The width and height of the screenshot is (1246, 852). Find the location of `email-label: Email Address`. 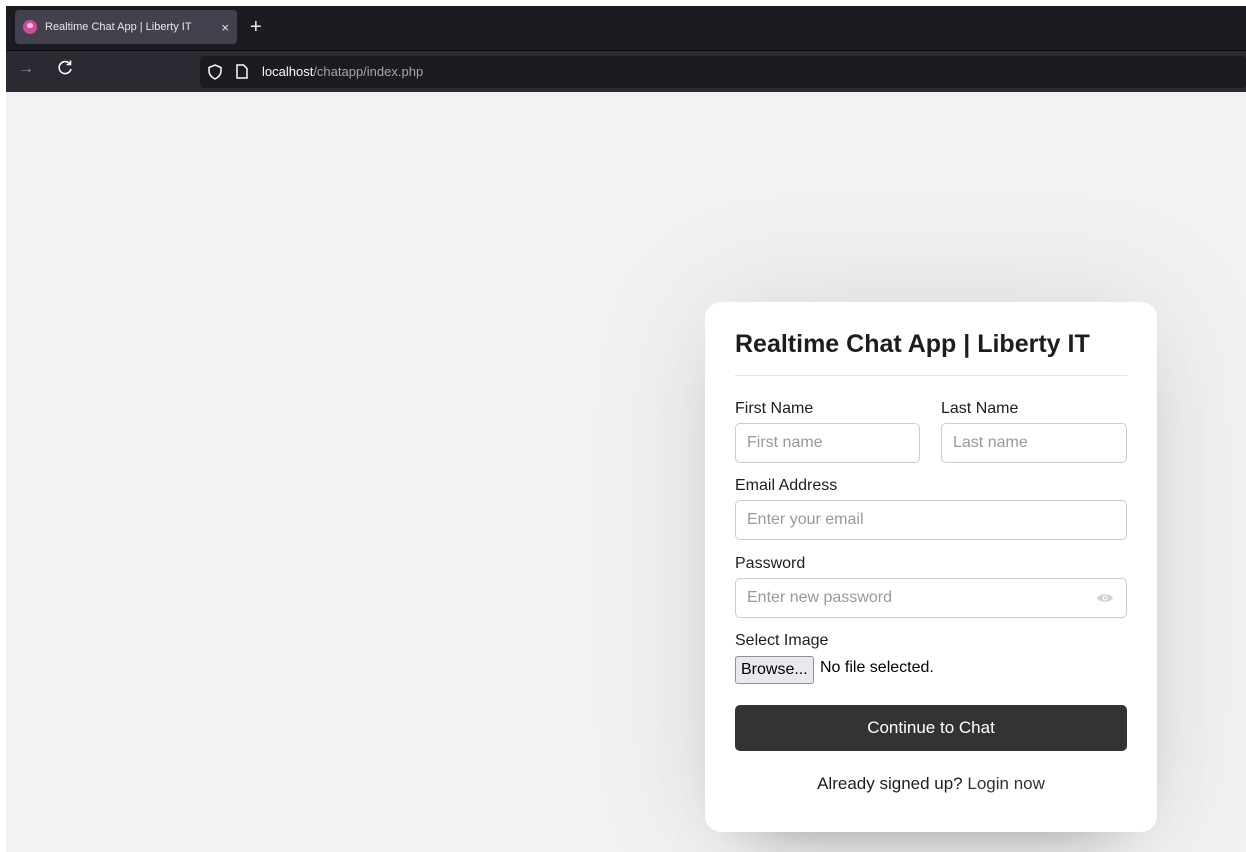

email-label: Email Address is located at coordinates (786, 485).